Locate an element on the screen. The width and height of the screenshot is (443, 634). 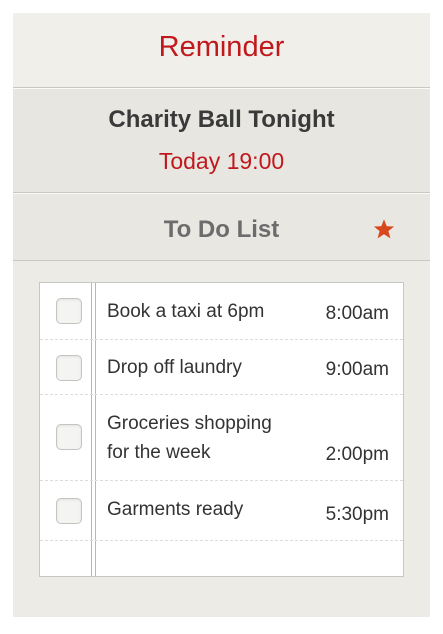
list-item: Book a taxi at 6pm 8:00am is located at coordinates (221, 311).